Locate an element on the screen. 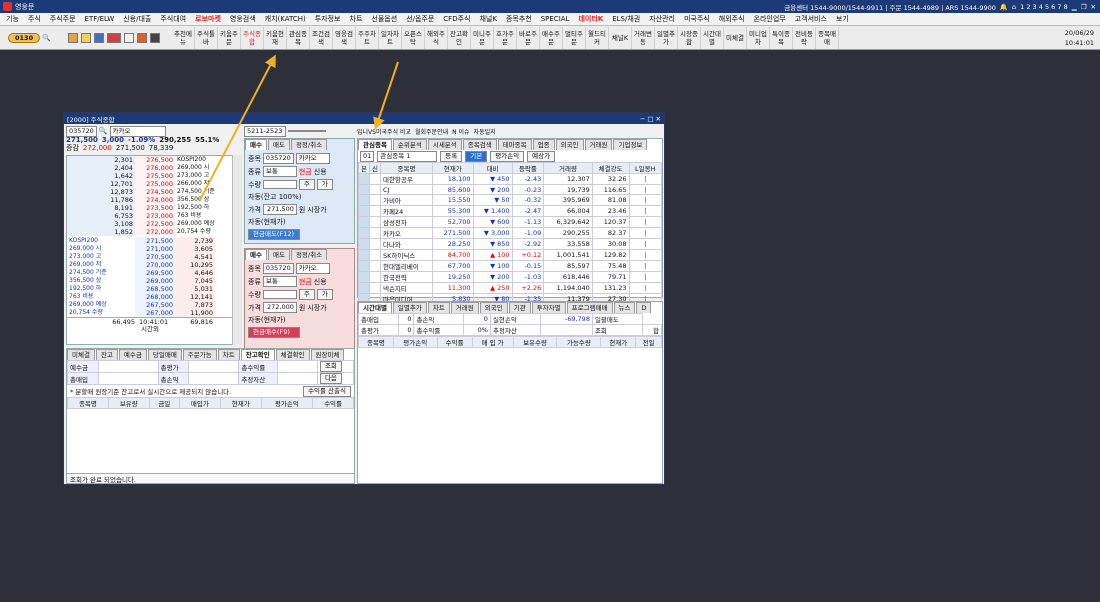  toolbar-button: 주식툴바 is located at coordinates (206, 37).